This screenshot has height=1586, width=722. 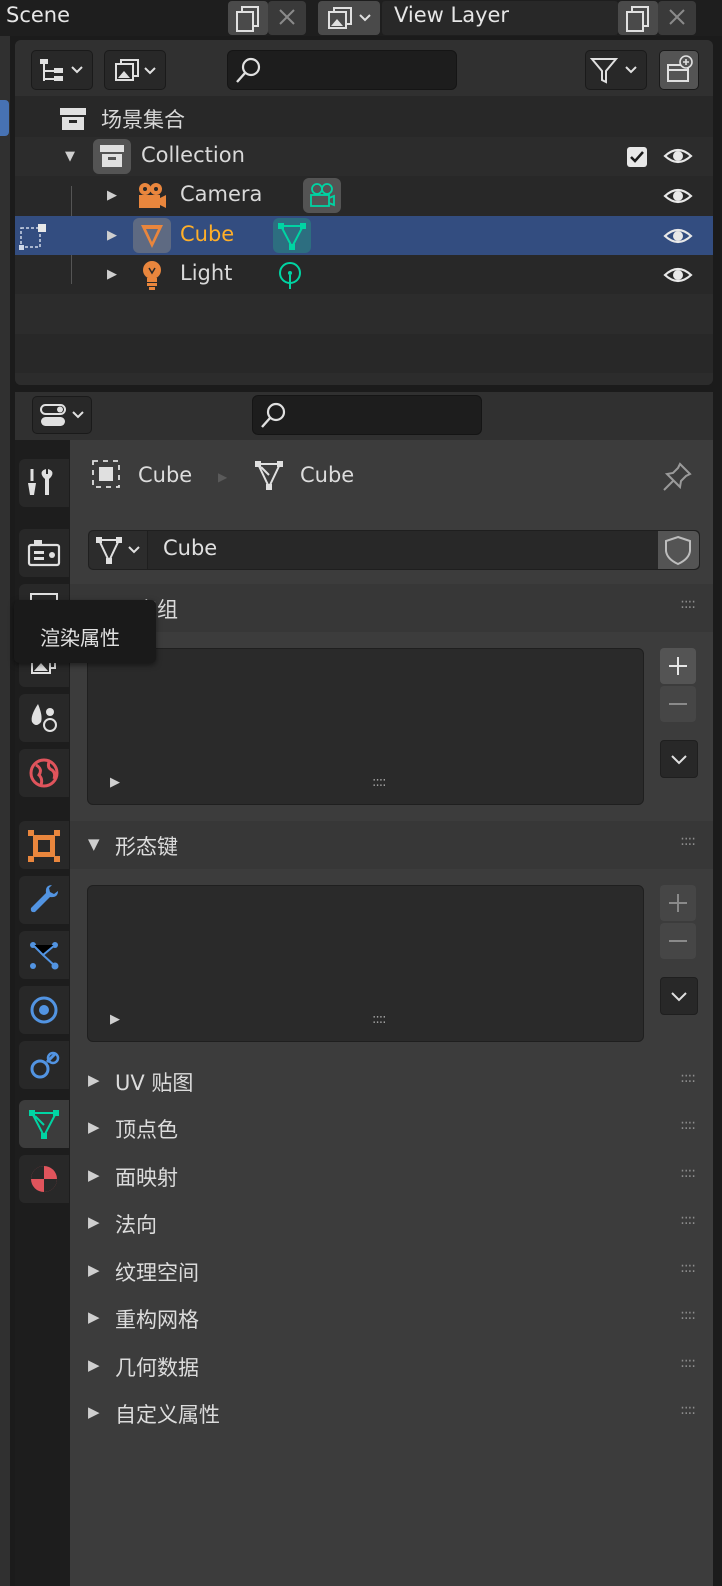 What do you see at coordinates (391, 1128) in the screenshot?
I see `panel-vertex-colors: ▶ 顶点色 ::::` at bounding box center [391, 1128].